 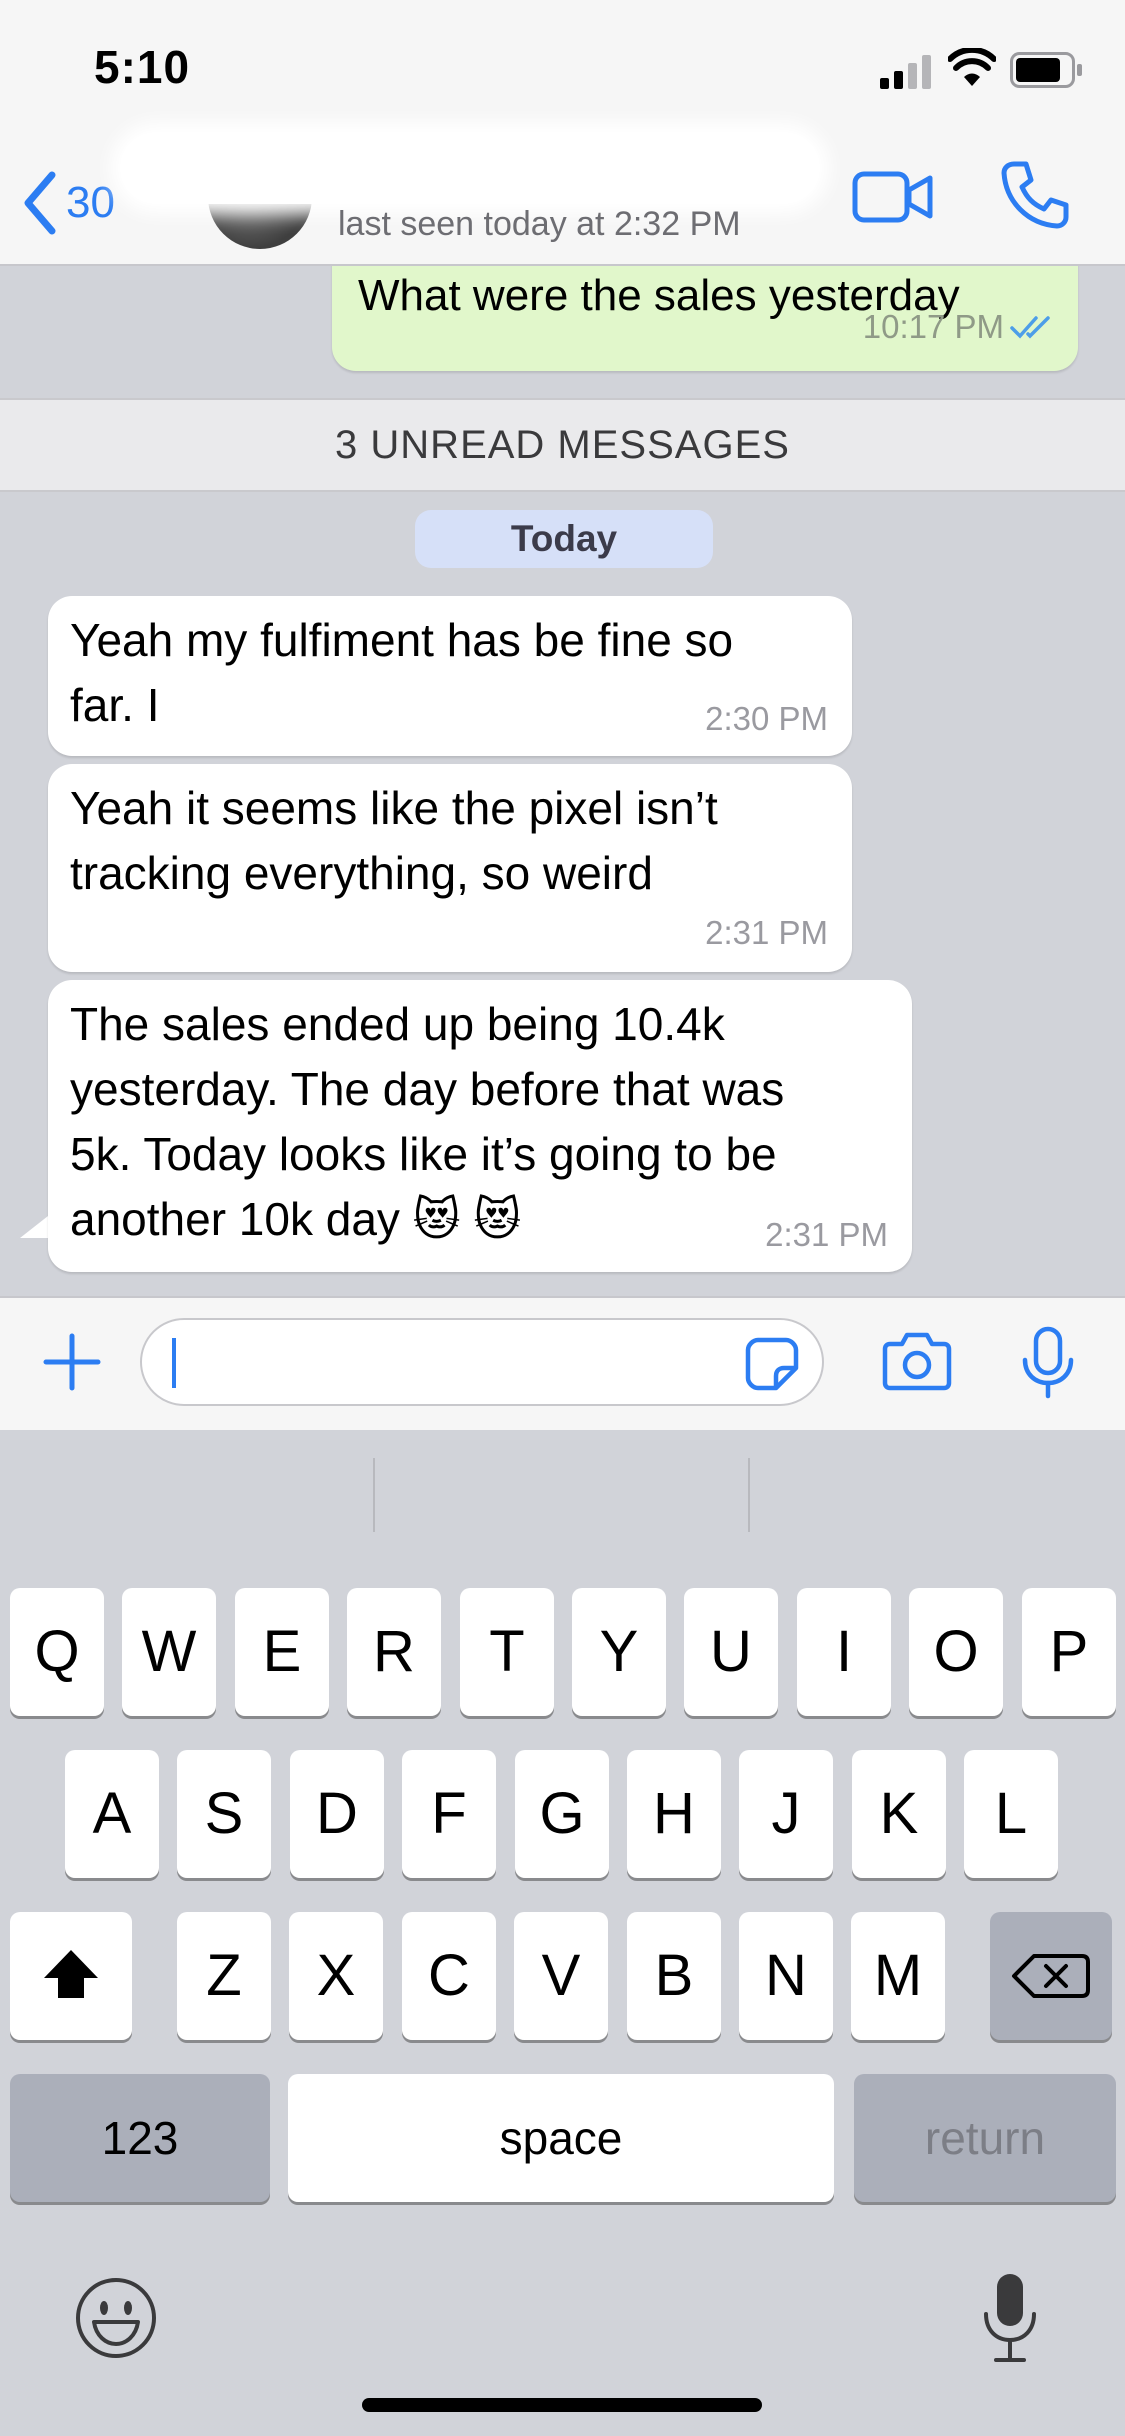 I want to click on voice-call-button, so click(x=1035, y=195).